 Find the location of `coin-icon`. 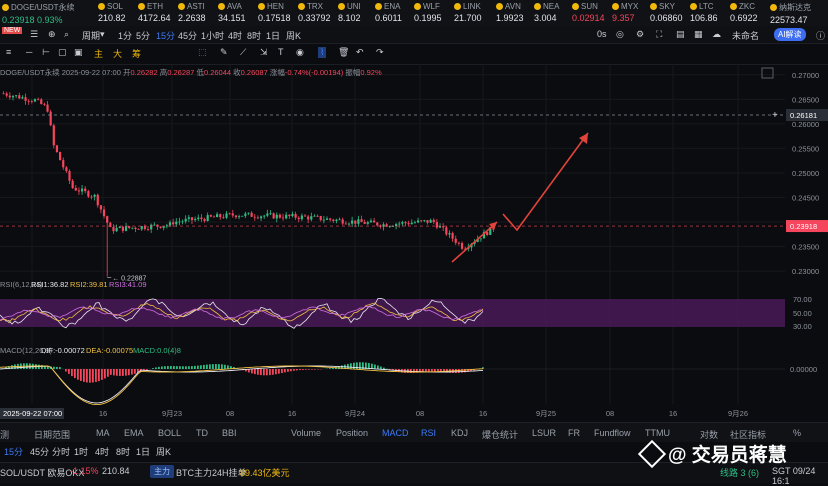

coin-icon is located at coordinates (773, 7).